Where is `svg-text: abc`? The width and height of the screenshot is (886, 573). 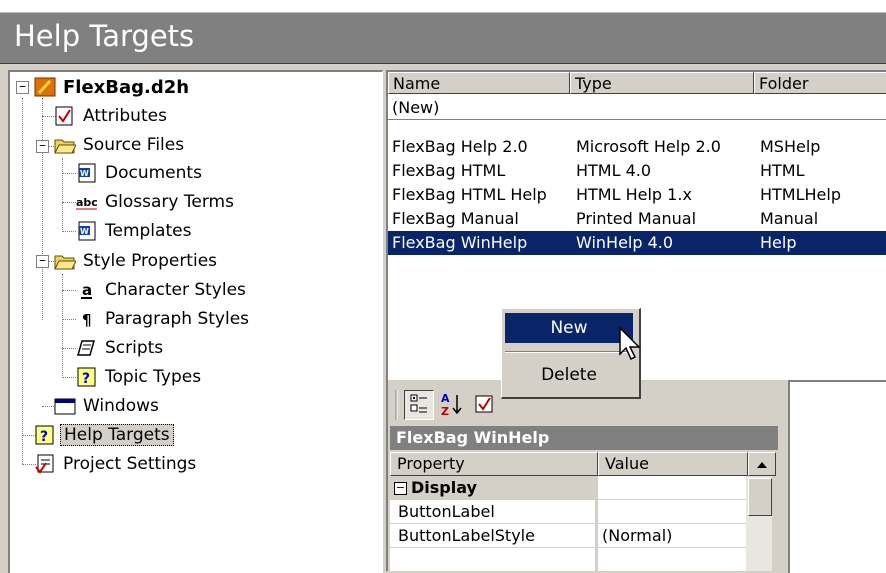 svg-text: abc is located at coordinates (87, 202).